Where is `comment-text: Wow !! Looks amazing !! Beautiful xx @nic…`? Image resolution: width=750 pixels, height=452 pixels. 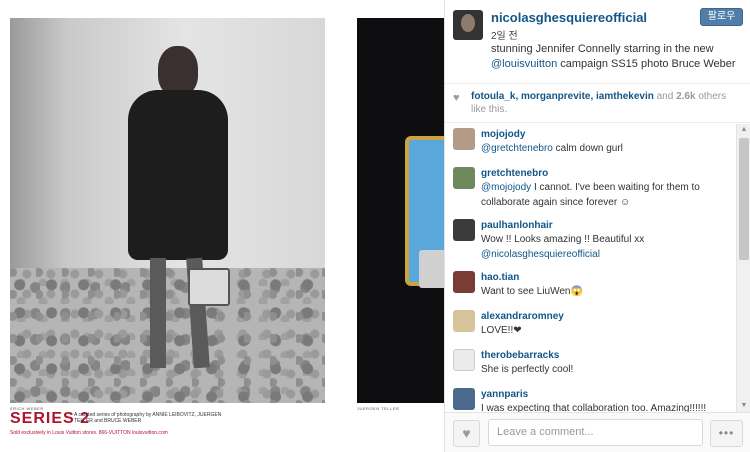 comment-text: Wow !! Looks amazing !! Beautiful xx @nic… is located at coordinates (608, 247).